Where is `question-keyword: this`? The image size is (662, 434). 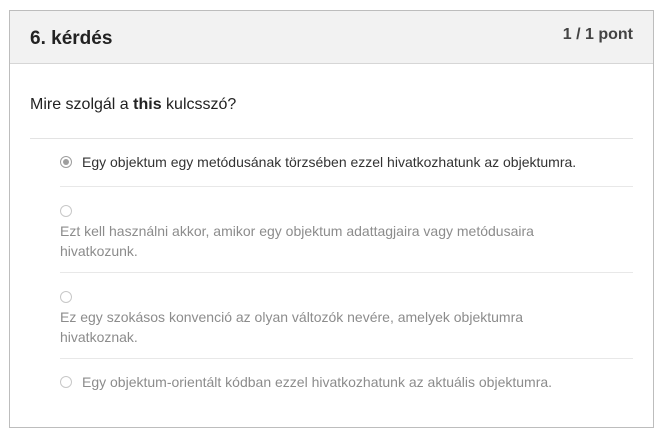
question-keyword: this is located at coordinates (147, 104).